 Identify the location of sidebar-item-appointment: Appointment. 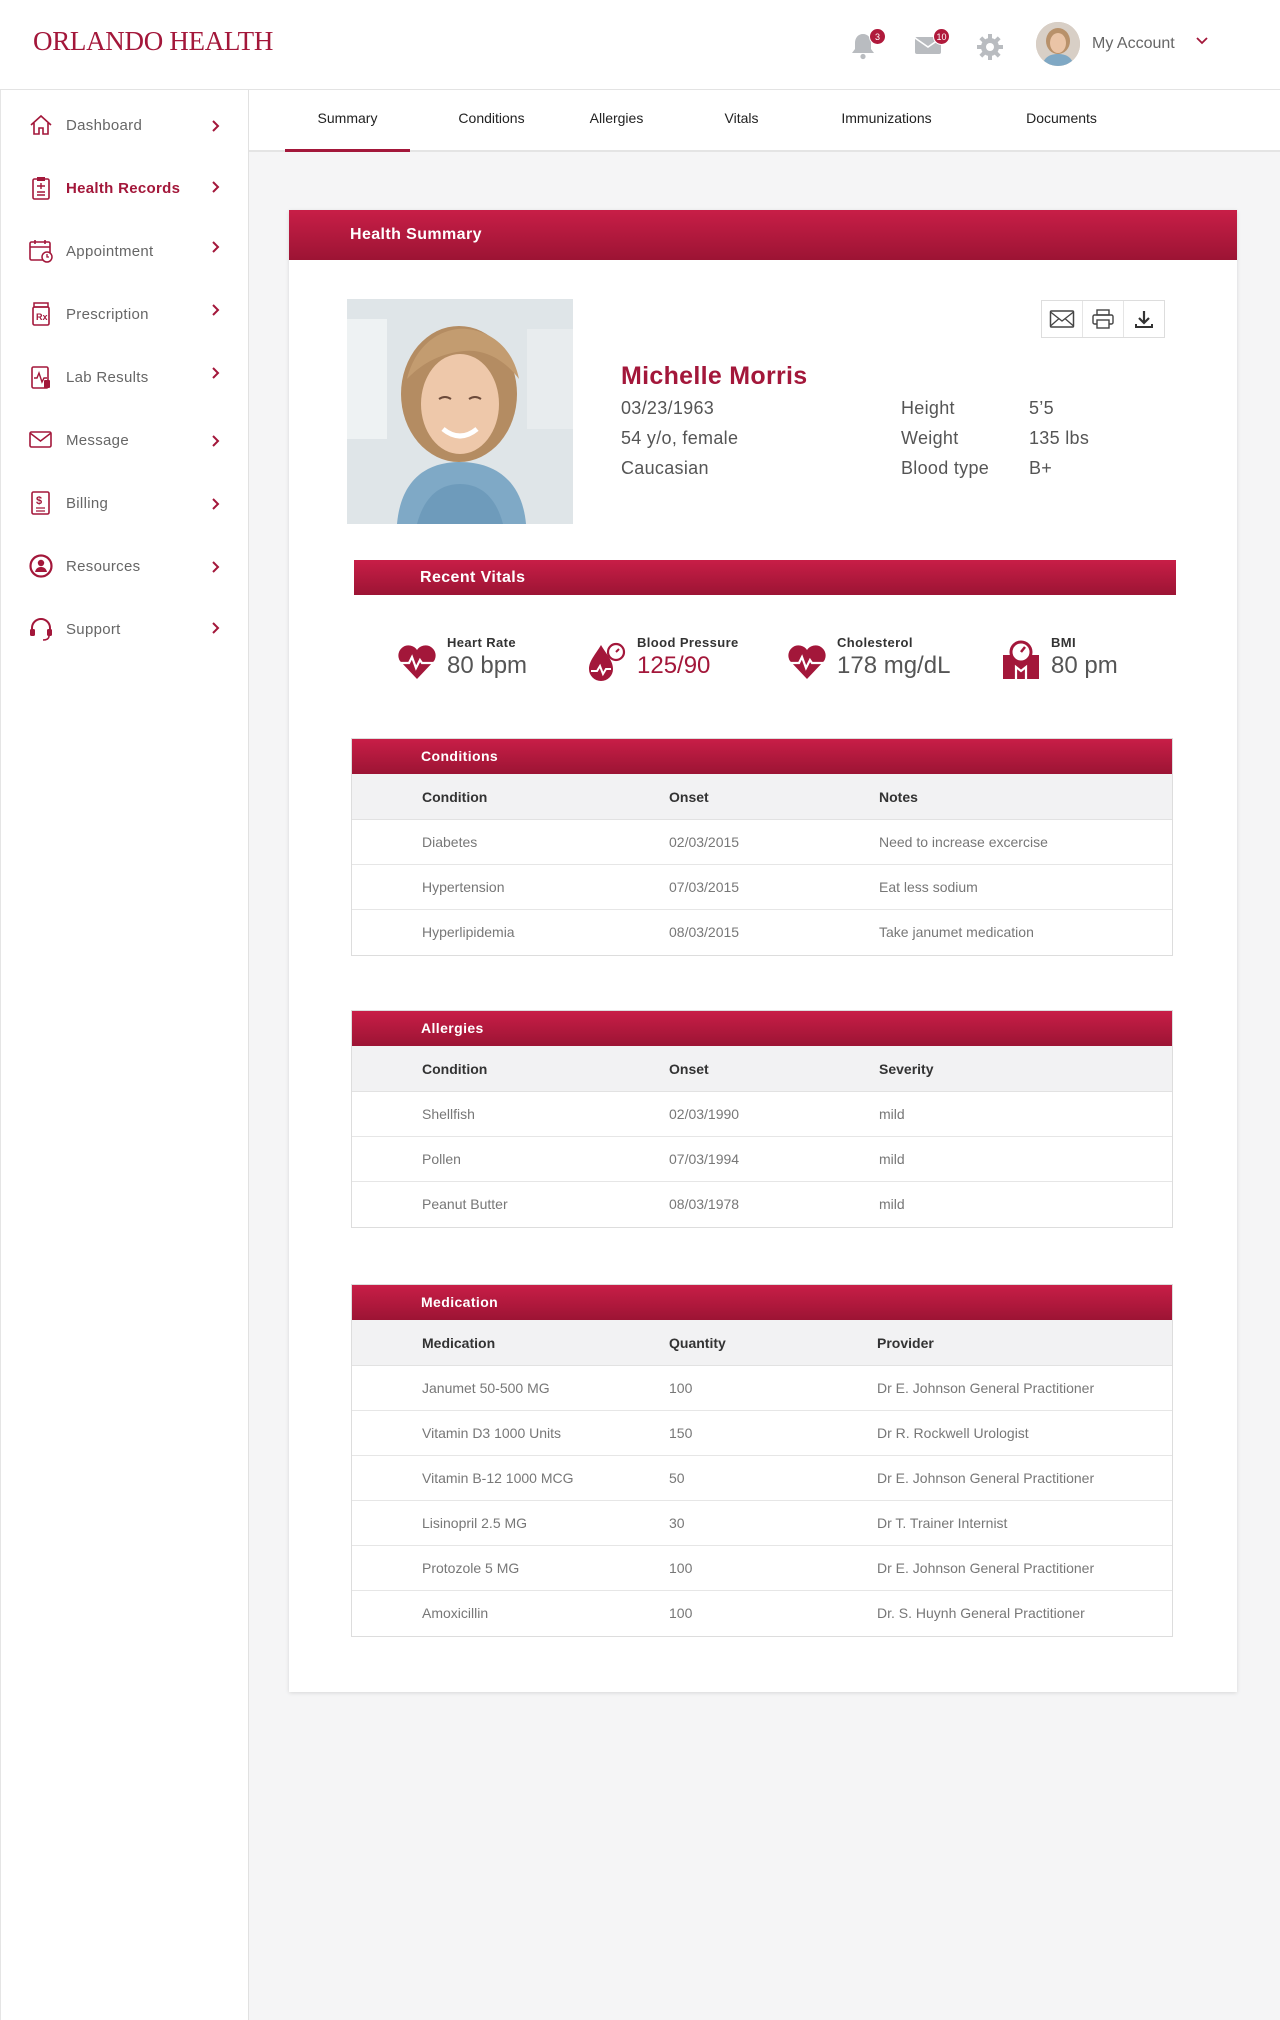
(125, 251).